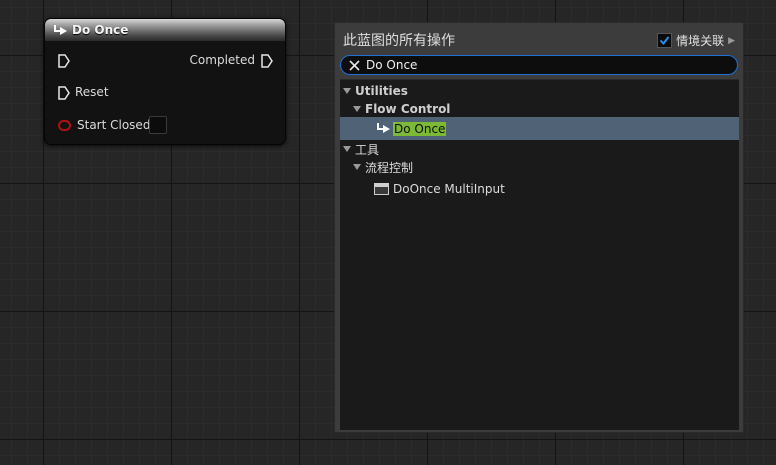 The height and width of the screenshot is (465, 776). I want to click on action-label: Do Once, so click(420, 128).